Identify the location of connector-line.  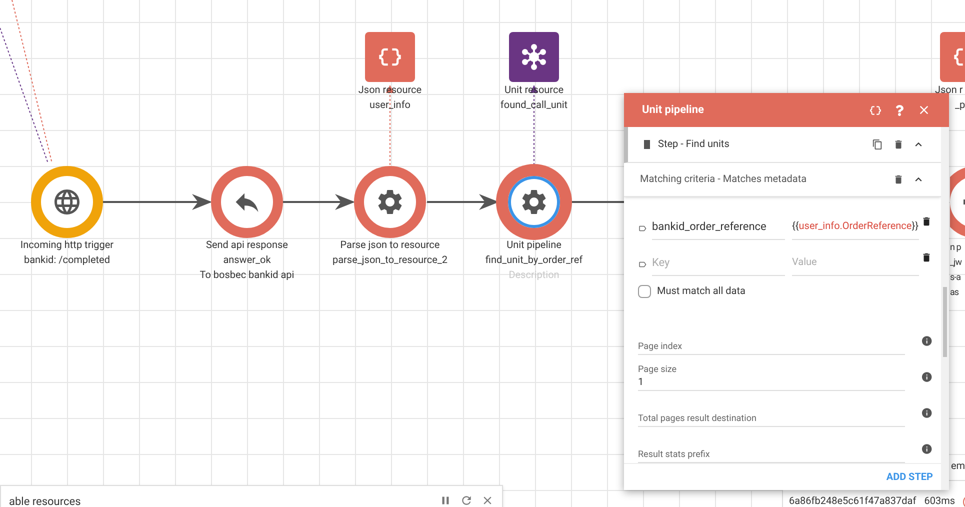
(597, 202).